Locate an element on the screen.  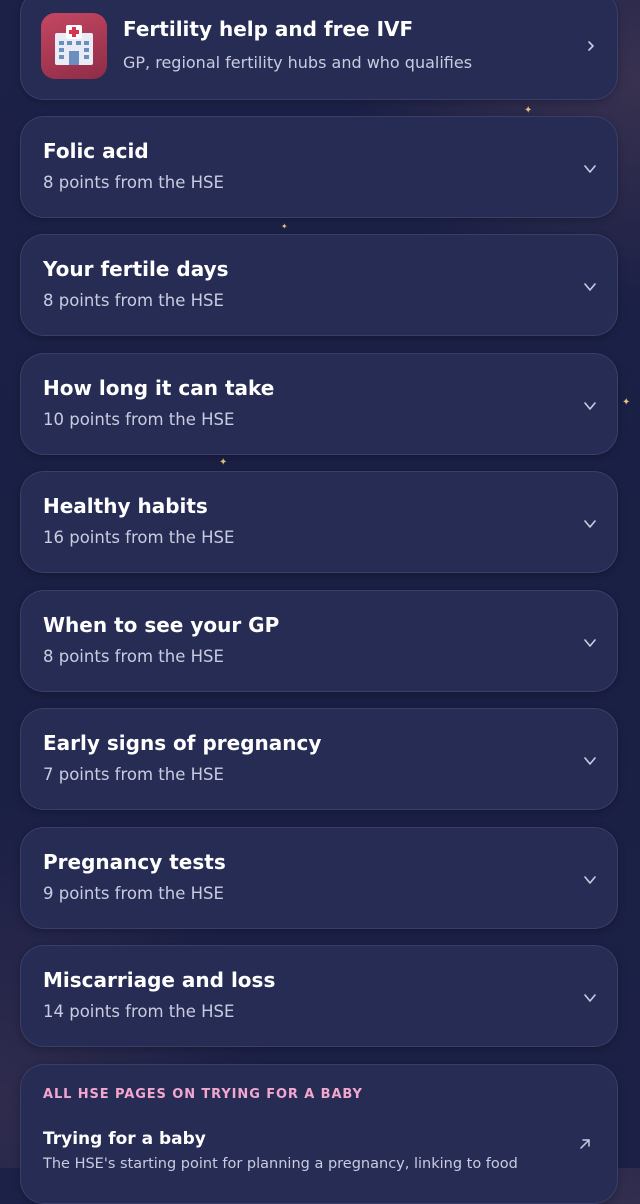
section-subtitle: 9 points from the HSE is located at coordinates (133, 893).